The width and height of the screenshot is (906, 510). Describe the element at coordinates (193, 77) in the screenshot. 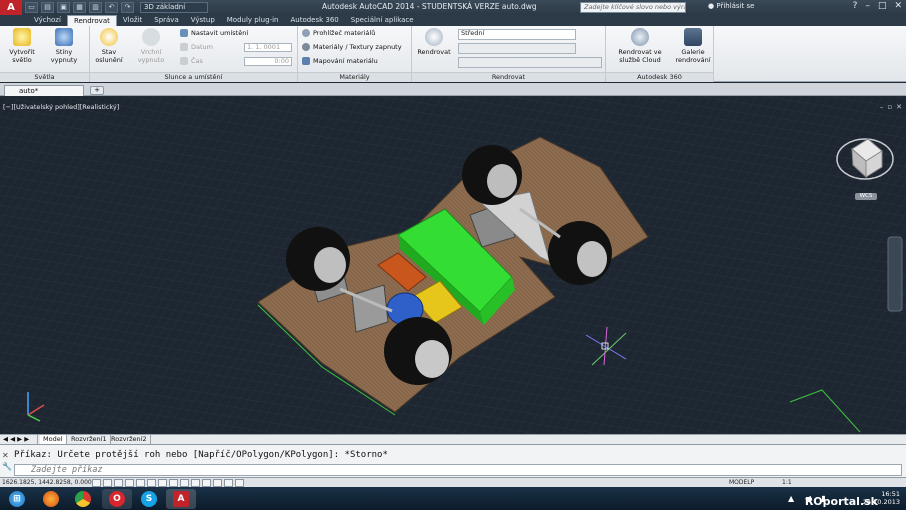

I see `sun-panel-title: Slunce a umístění` at that location.